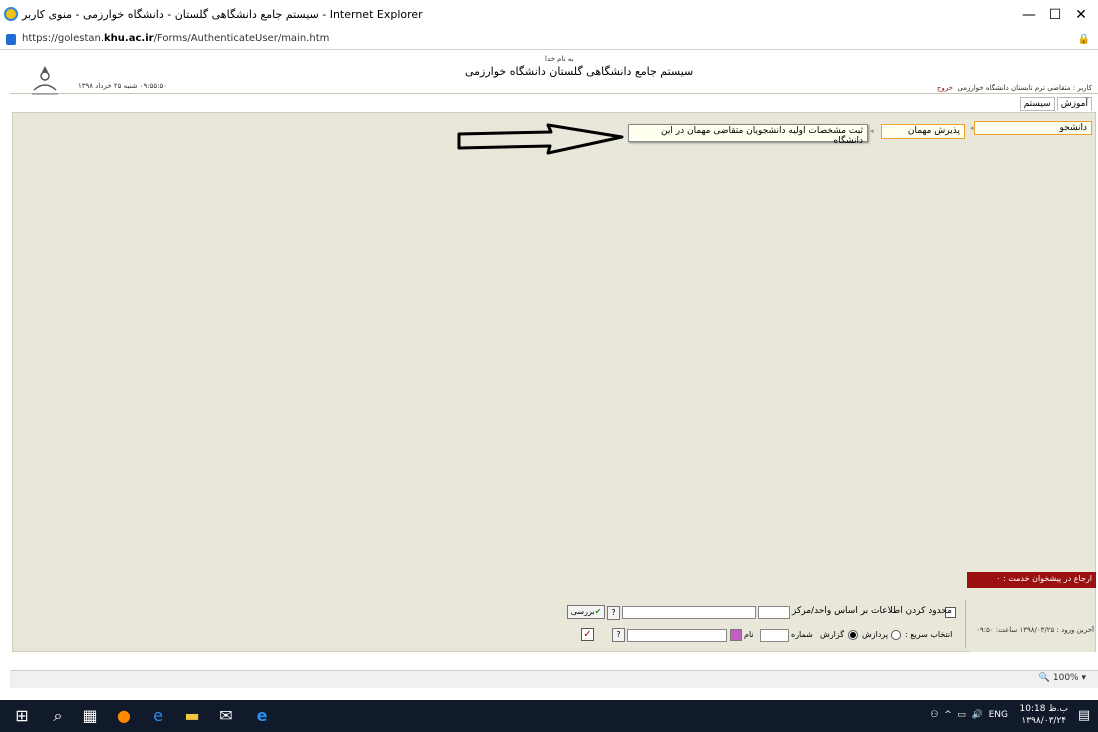 The height and width of the screenshot is (732, 1098). Describe the element at coordinates (540, 139) in the screenshot. I see `pointer-arrow-icon` at that location.